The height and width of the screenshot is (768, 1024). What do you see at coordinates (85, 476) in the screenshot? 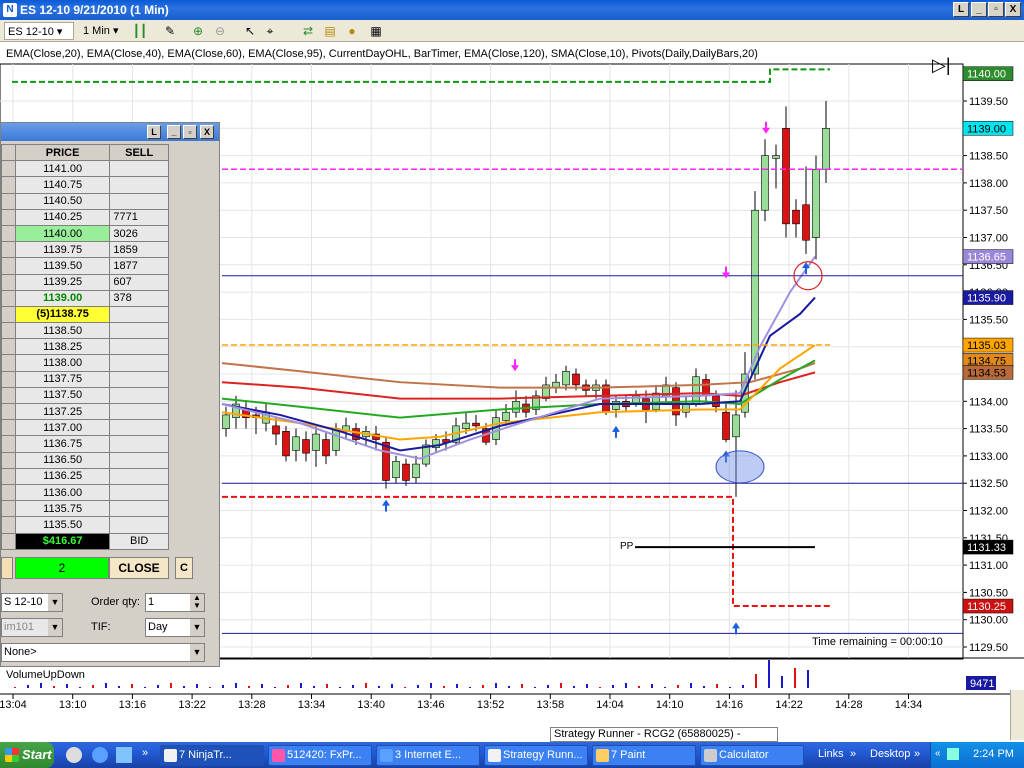
I see `ladder-row: 1136.25` at bounding box center [85, 476].